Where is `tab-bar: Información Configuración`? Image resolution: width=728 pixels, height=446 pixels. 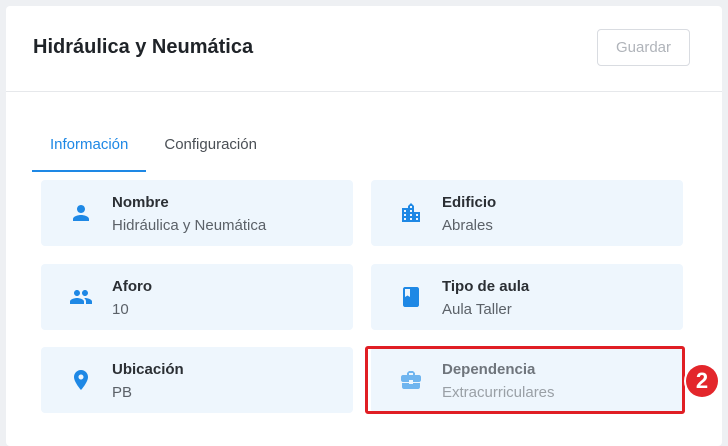
tab-bar: Información Configuración is located at coordinates (153, 148).